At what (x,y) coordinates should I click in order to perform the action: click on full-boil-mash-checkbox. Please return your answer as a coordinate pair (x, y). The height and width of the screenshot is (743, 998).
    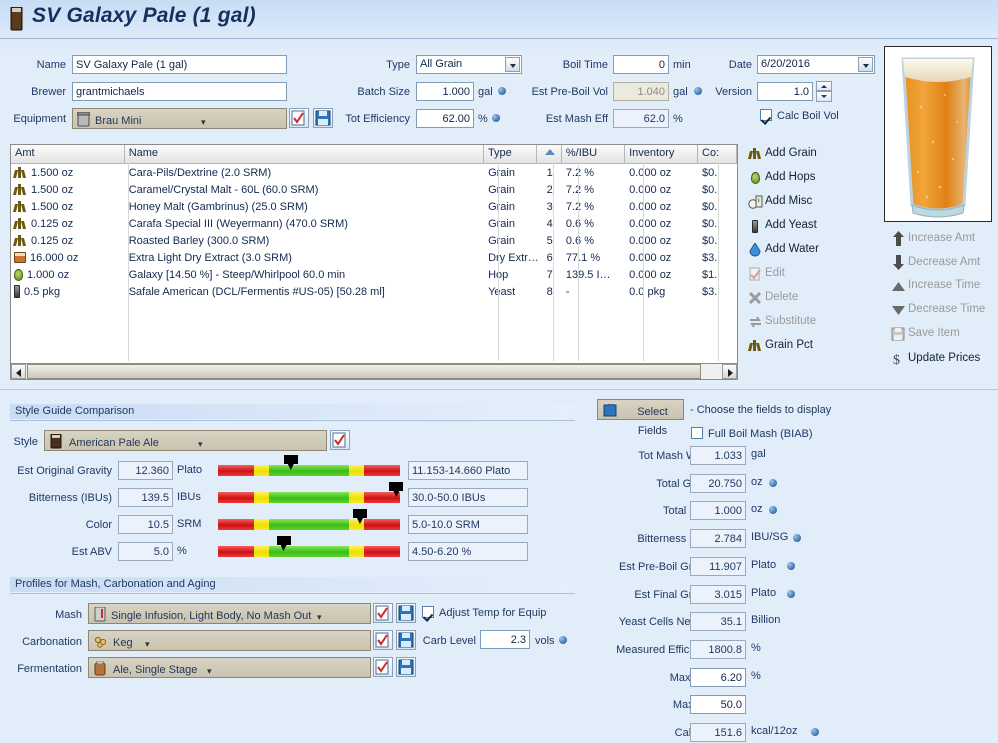
    Looking at the image, I should click on (697, 433).